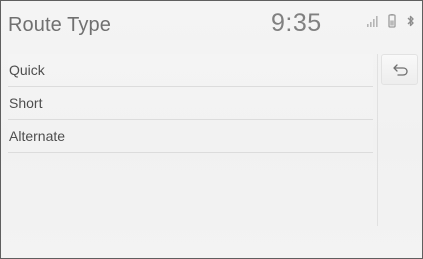  What do you see at coordinates (27, 70) in the screenshot?
I see `route-option-label: Quick` at bounding box center [27, 70].